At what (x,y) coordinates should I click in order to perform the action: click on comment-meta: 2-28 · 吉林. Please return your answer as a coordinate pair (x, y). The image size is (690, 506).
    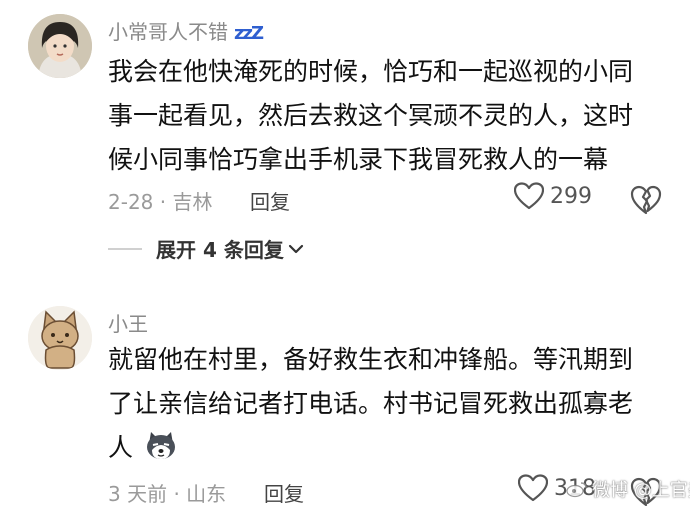
    Looking at the image, I should click on (160, 202).